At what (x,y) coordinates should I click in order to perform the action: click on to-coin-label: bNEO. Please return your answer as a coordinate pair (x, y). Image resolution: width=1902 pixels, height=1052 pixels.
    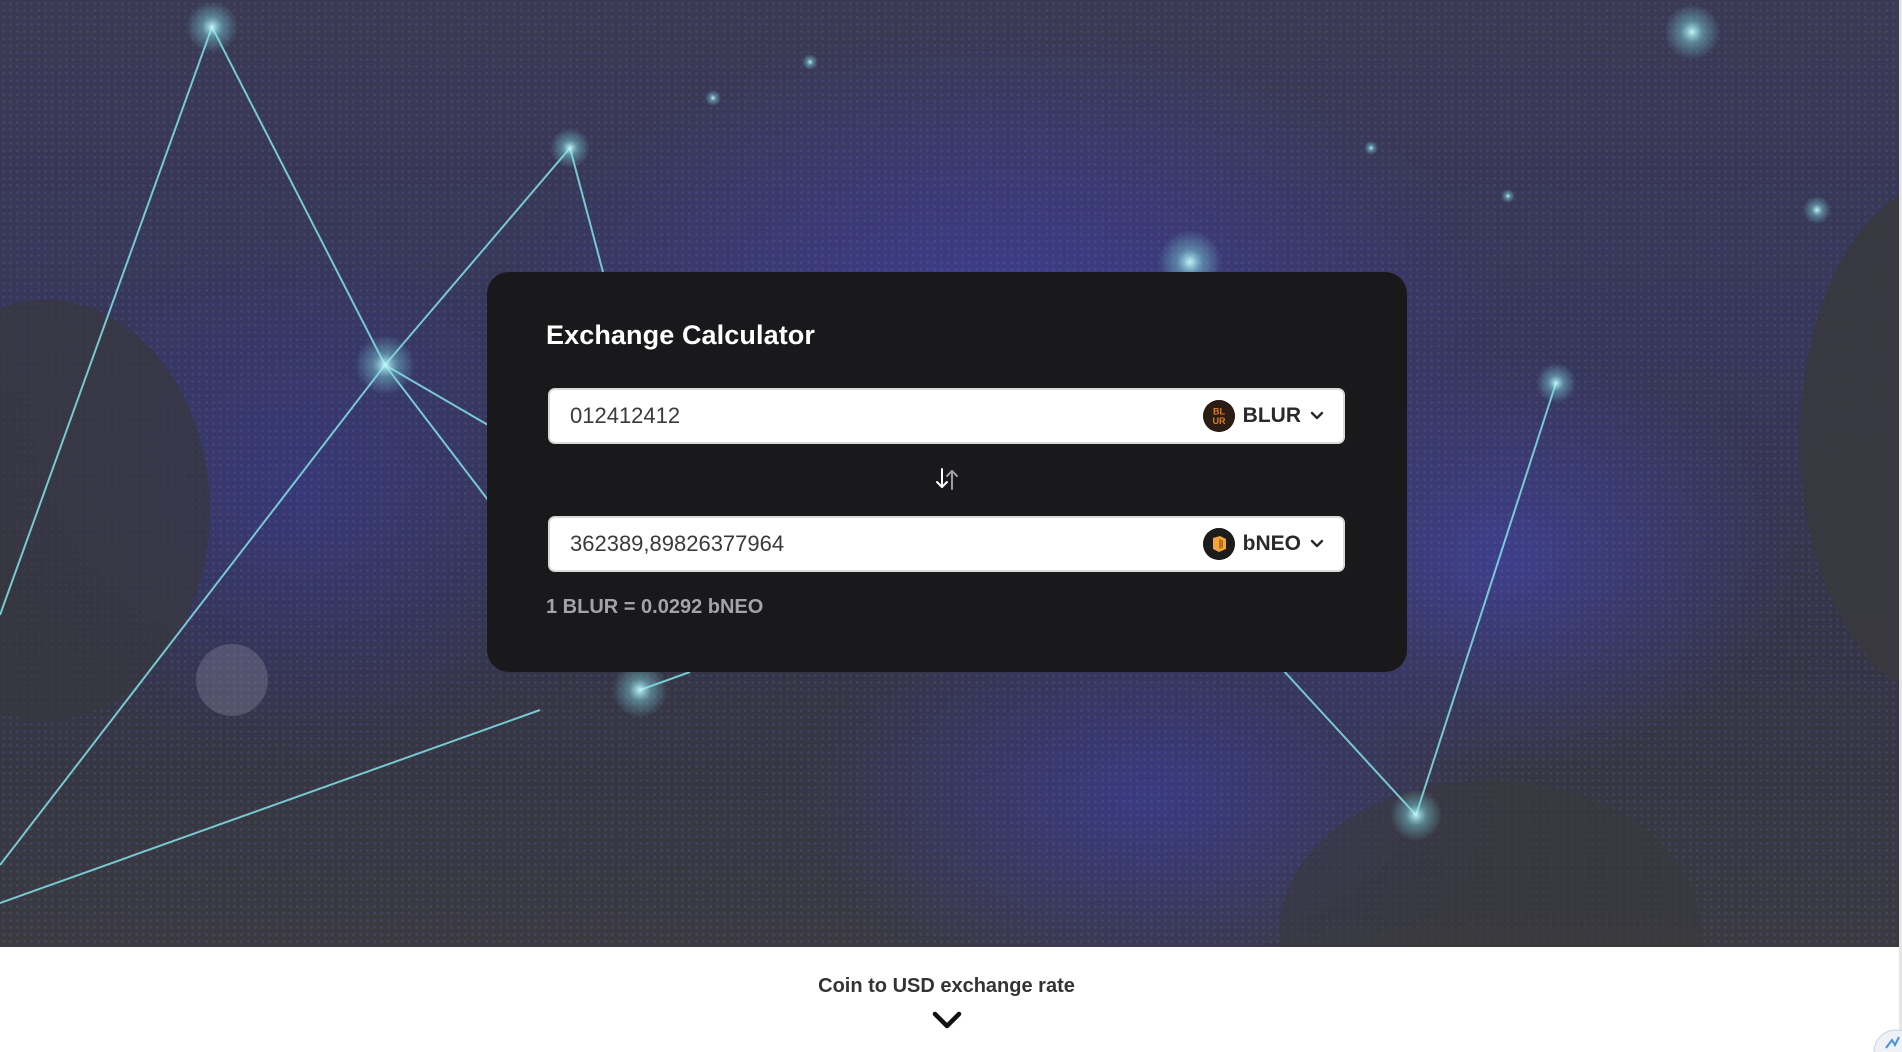
    Looking at the image, I should click on (1271, 543).